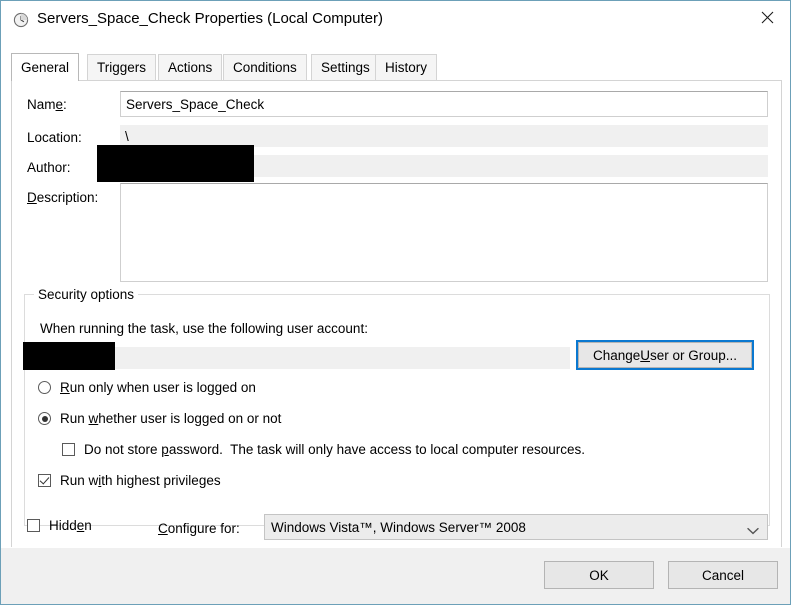 The image size is (793, 607). What do you see at coordinates (44, 480) in the screenshot?
I see `checkbox-indicator-highest-privileges` at bounding box center [44, 480].